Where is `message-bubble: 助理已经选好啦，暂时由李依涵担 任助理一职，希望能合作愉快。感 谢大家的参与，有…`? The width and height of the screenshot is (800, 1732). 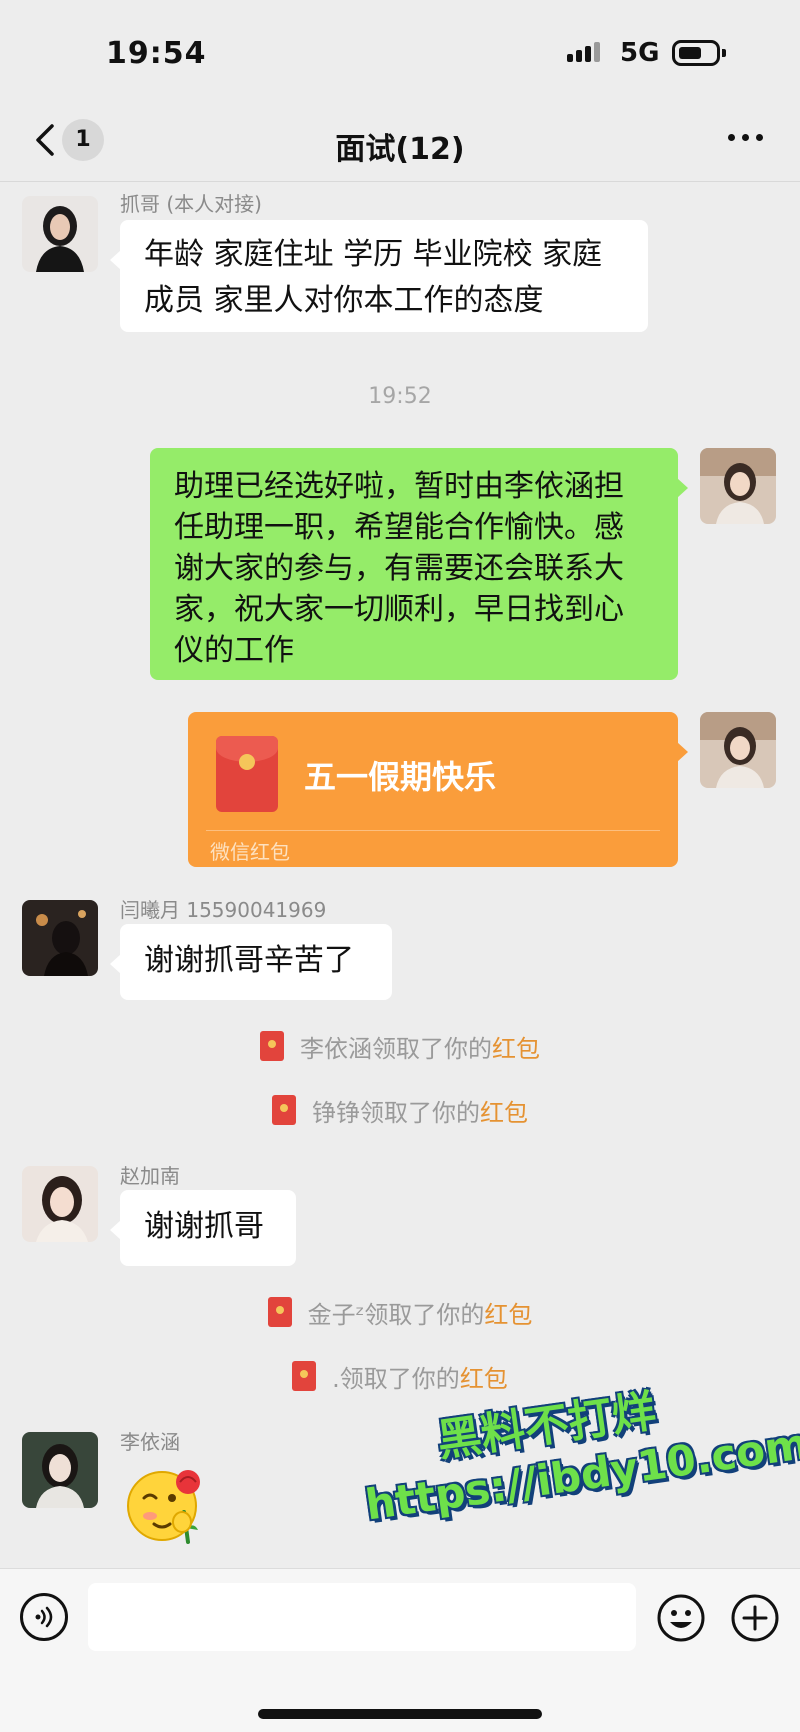
message-bubble: 助理已经选好啦，暂时由李依涵担 任助理一职，希望能合作愉快。感 谢大家的参与，有… is located at coordinates (419, 564).